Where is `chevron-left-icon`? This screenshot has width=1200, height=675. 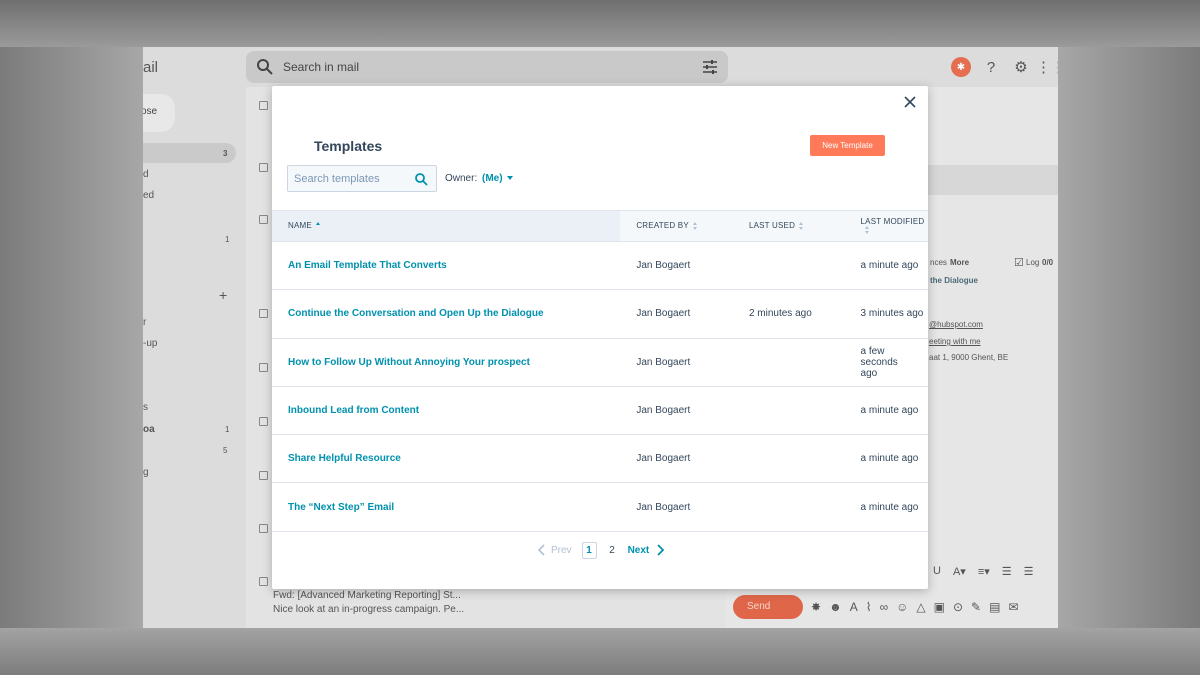
chevron-left-icon is located at coordinates (541, 550).